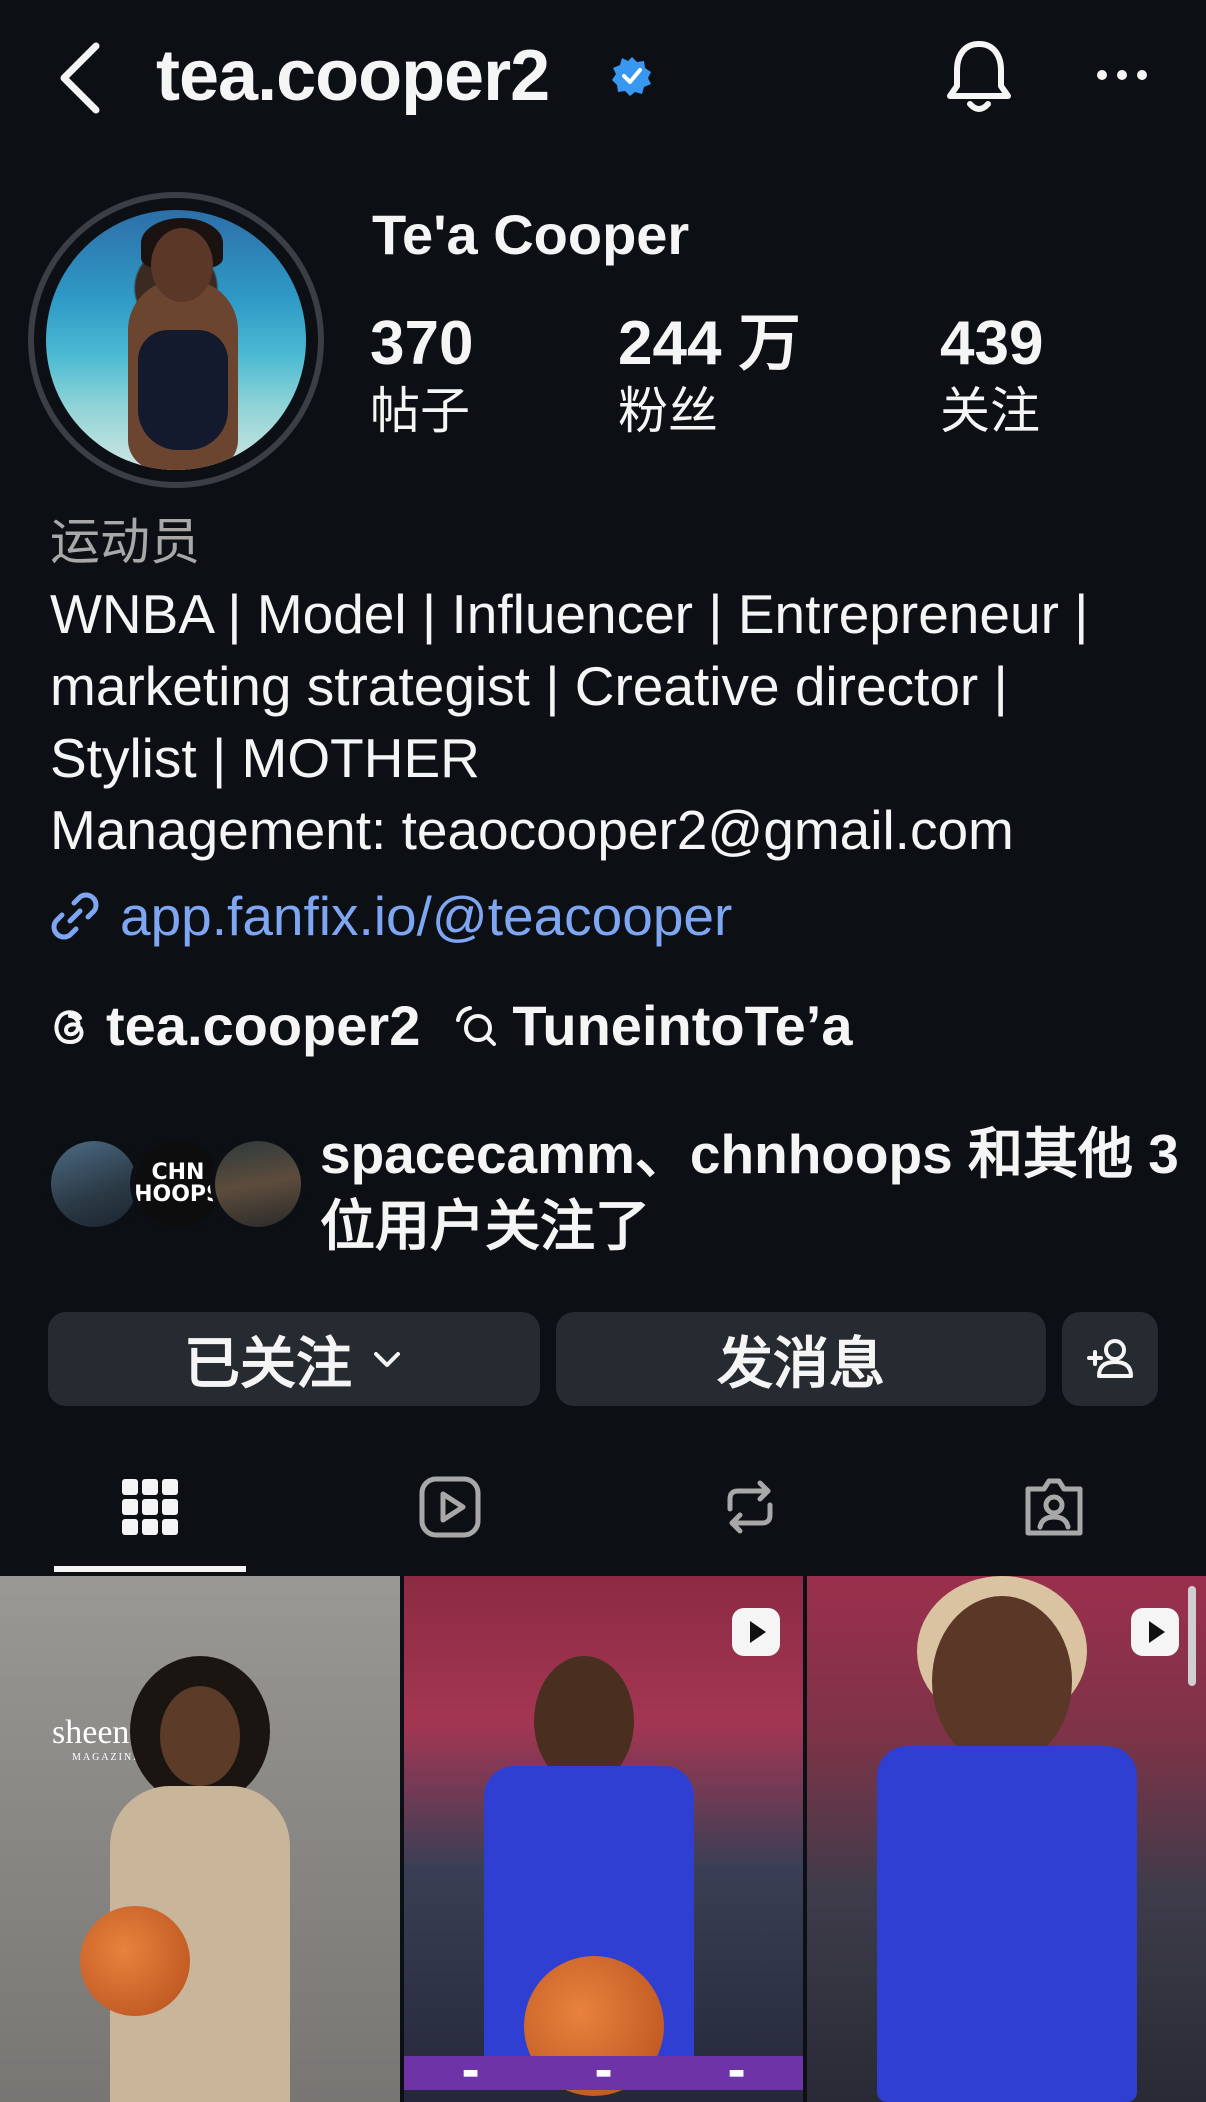 This screenshot has width=1206, height=2102. I want to click on magazine-logo-text: sheen, so click(91, 1732).